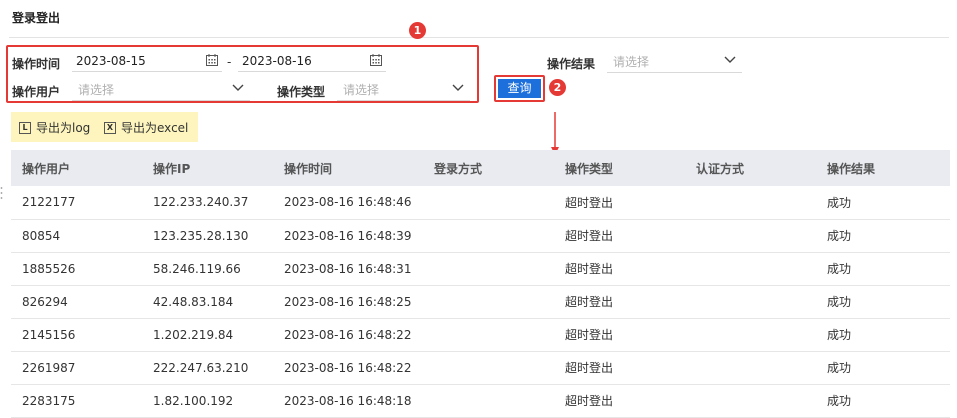 Image resolution: width=957 pixels, height=418 pixels. I want to click on query-highlight-box: 查询, so click(519, 88).